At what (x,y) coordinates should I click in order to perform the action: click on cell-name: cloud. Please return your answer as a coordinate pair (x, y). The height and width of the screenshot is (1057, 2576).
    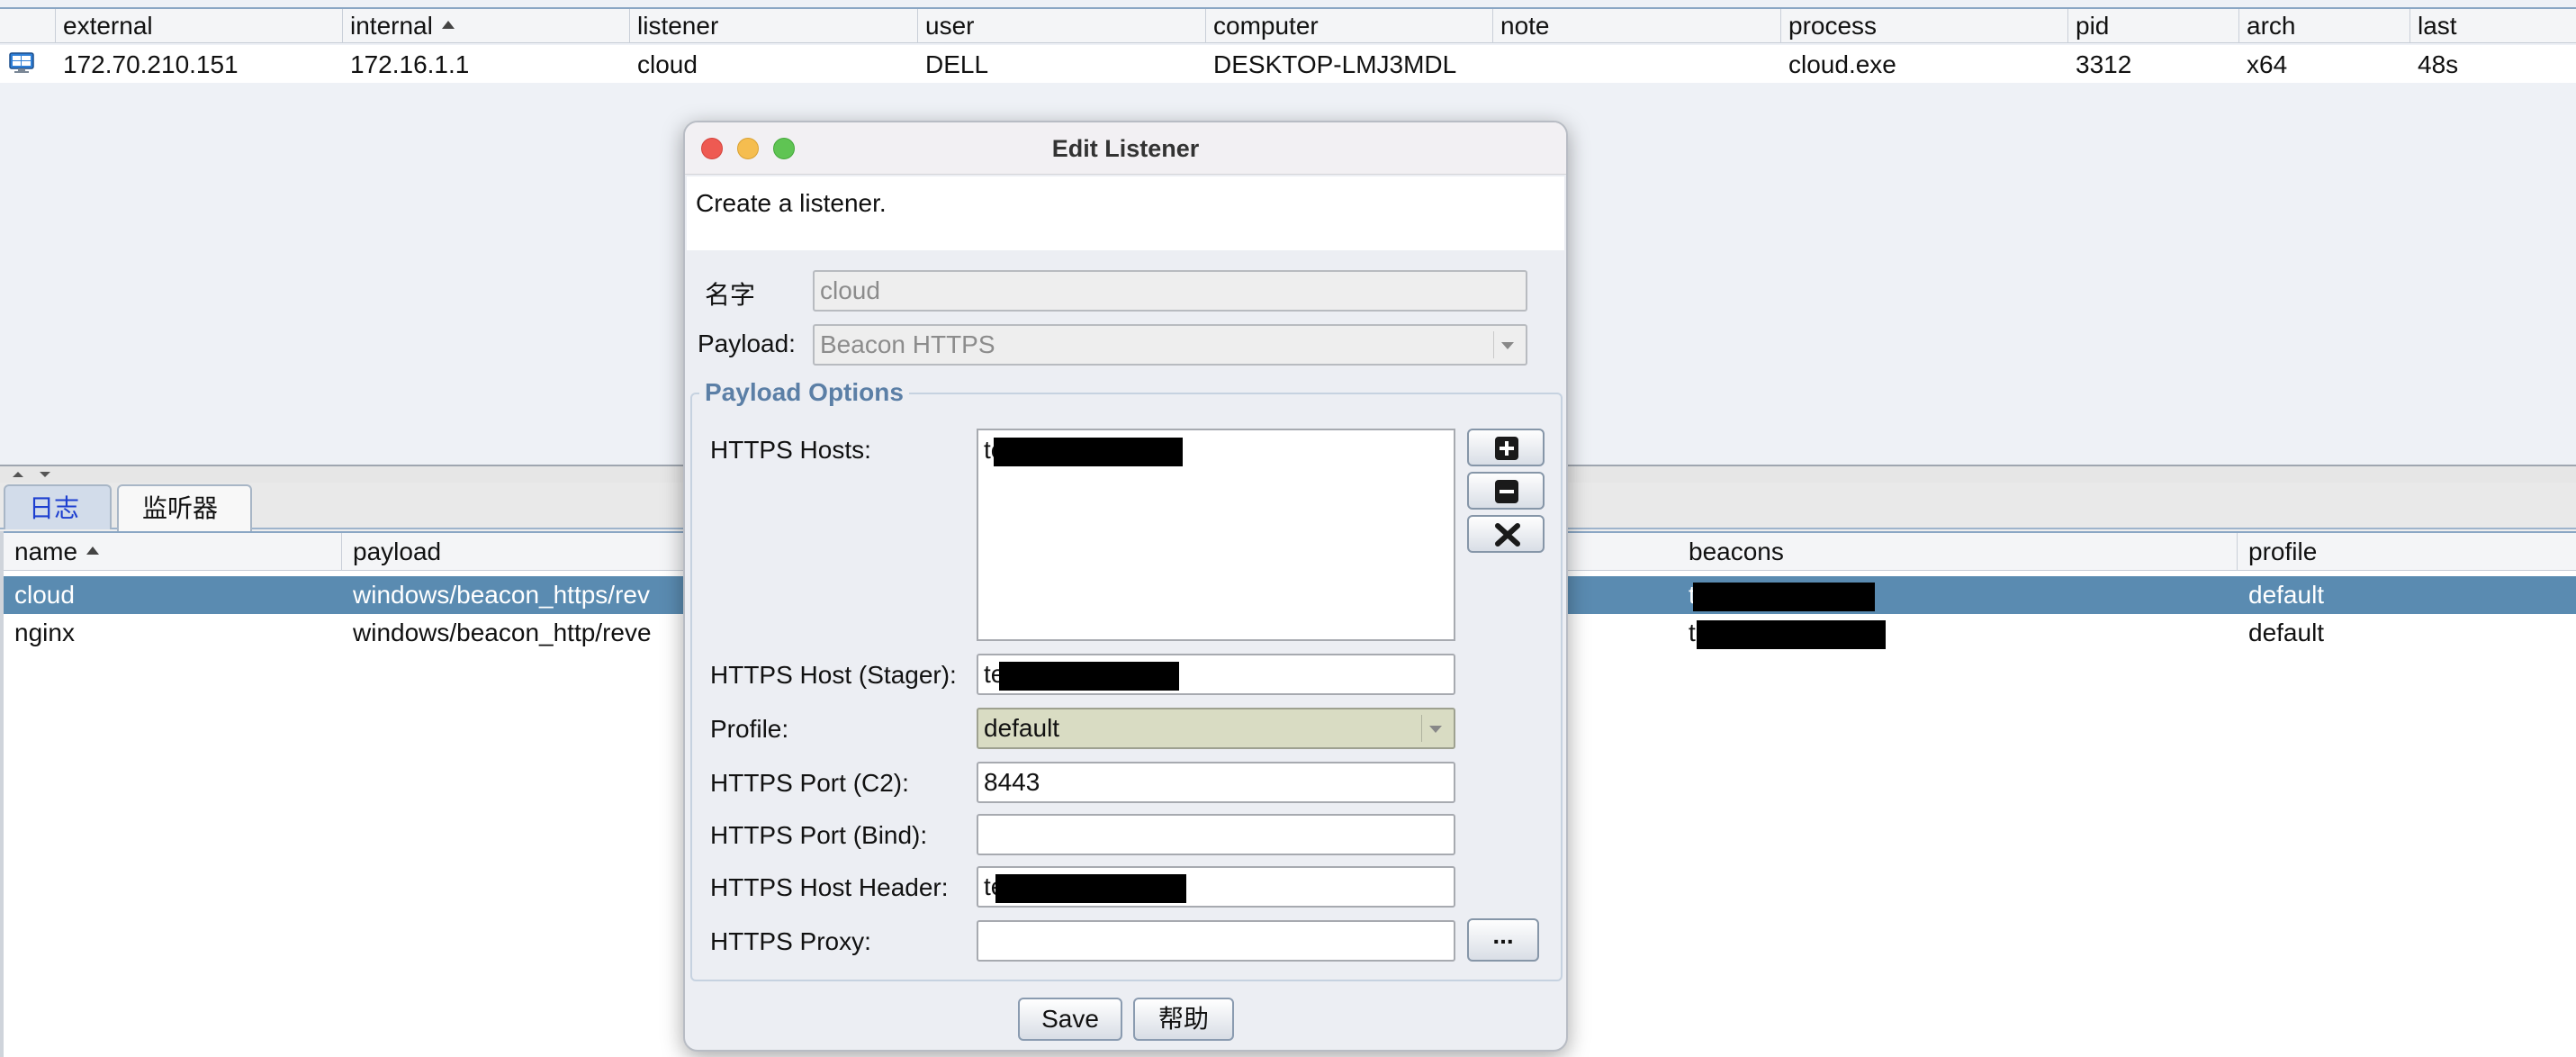
    Looking at the image, I should click on (44, 595).